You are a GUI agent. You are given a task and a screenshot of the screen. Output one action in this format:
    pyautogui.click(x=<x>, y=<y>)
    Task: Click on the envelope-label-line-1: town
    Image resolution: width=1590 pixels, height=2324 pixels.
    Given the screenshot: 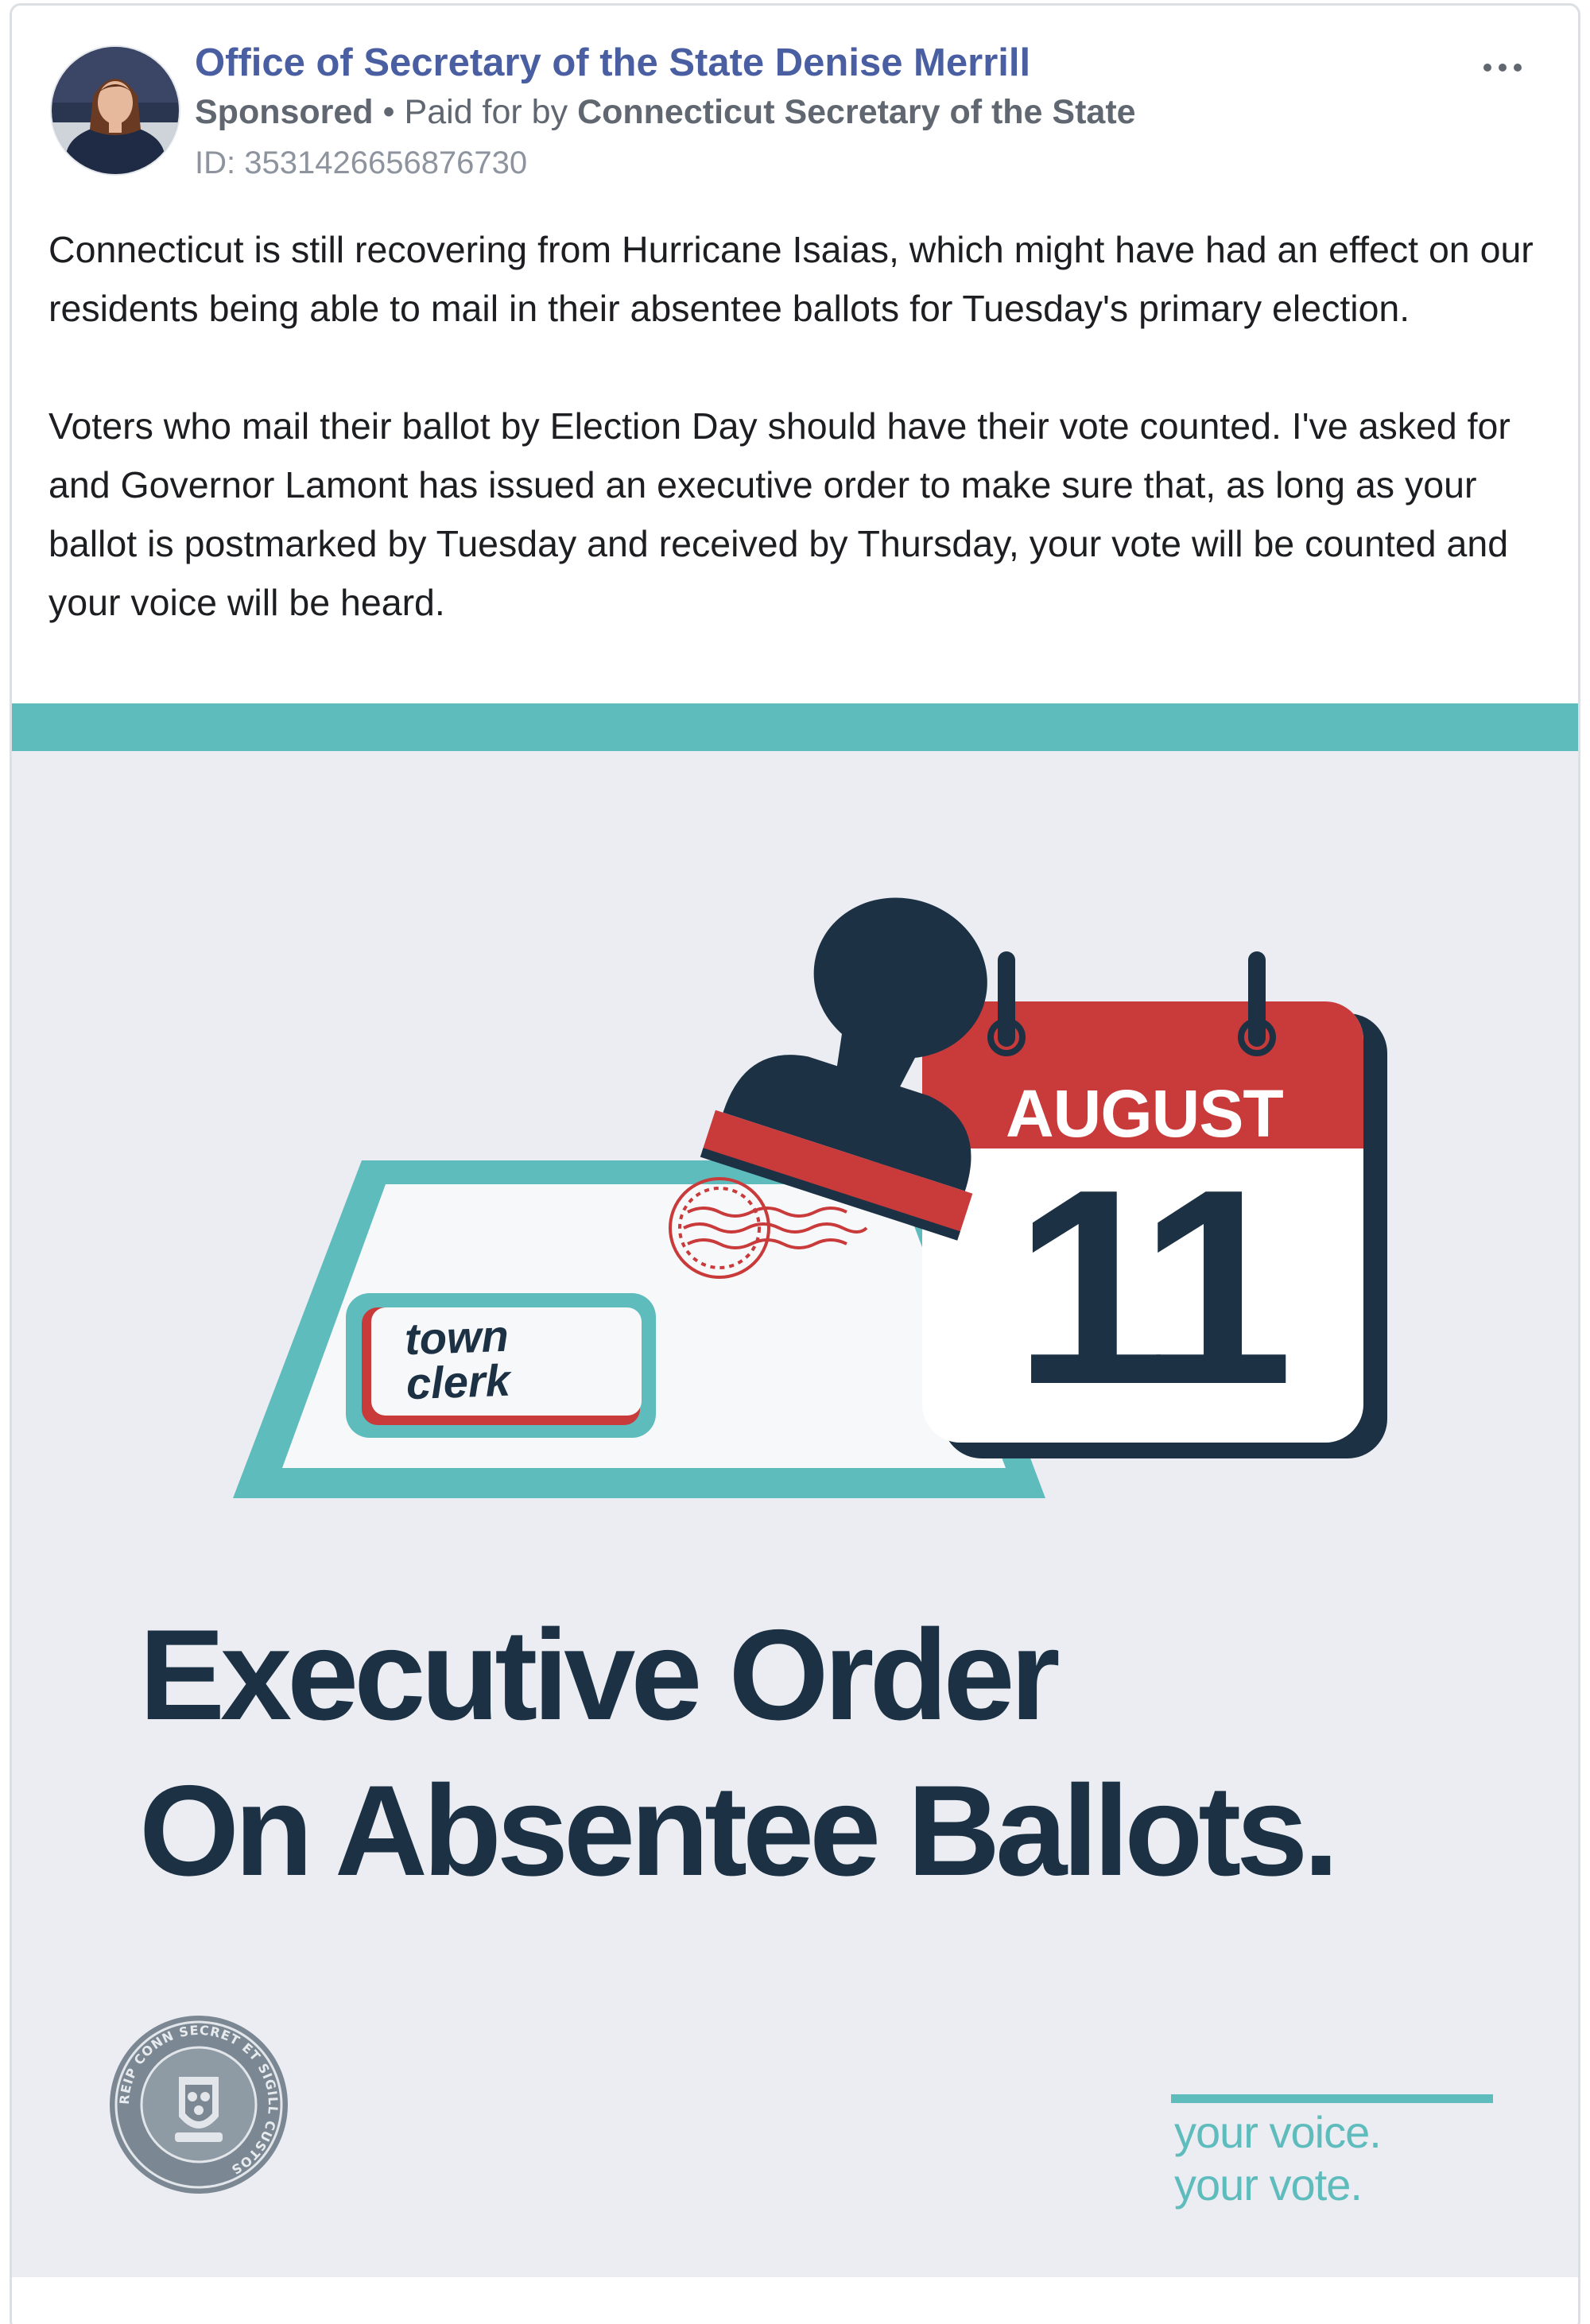 What is the action you would take?
    pyautogui.click(x=456, y=1337)
    